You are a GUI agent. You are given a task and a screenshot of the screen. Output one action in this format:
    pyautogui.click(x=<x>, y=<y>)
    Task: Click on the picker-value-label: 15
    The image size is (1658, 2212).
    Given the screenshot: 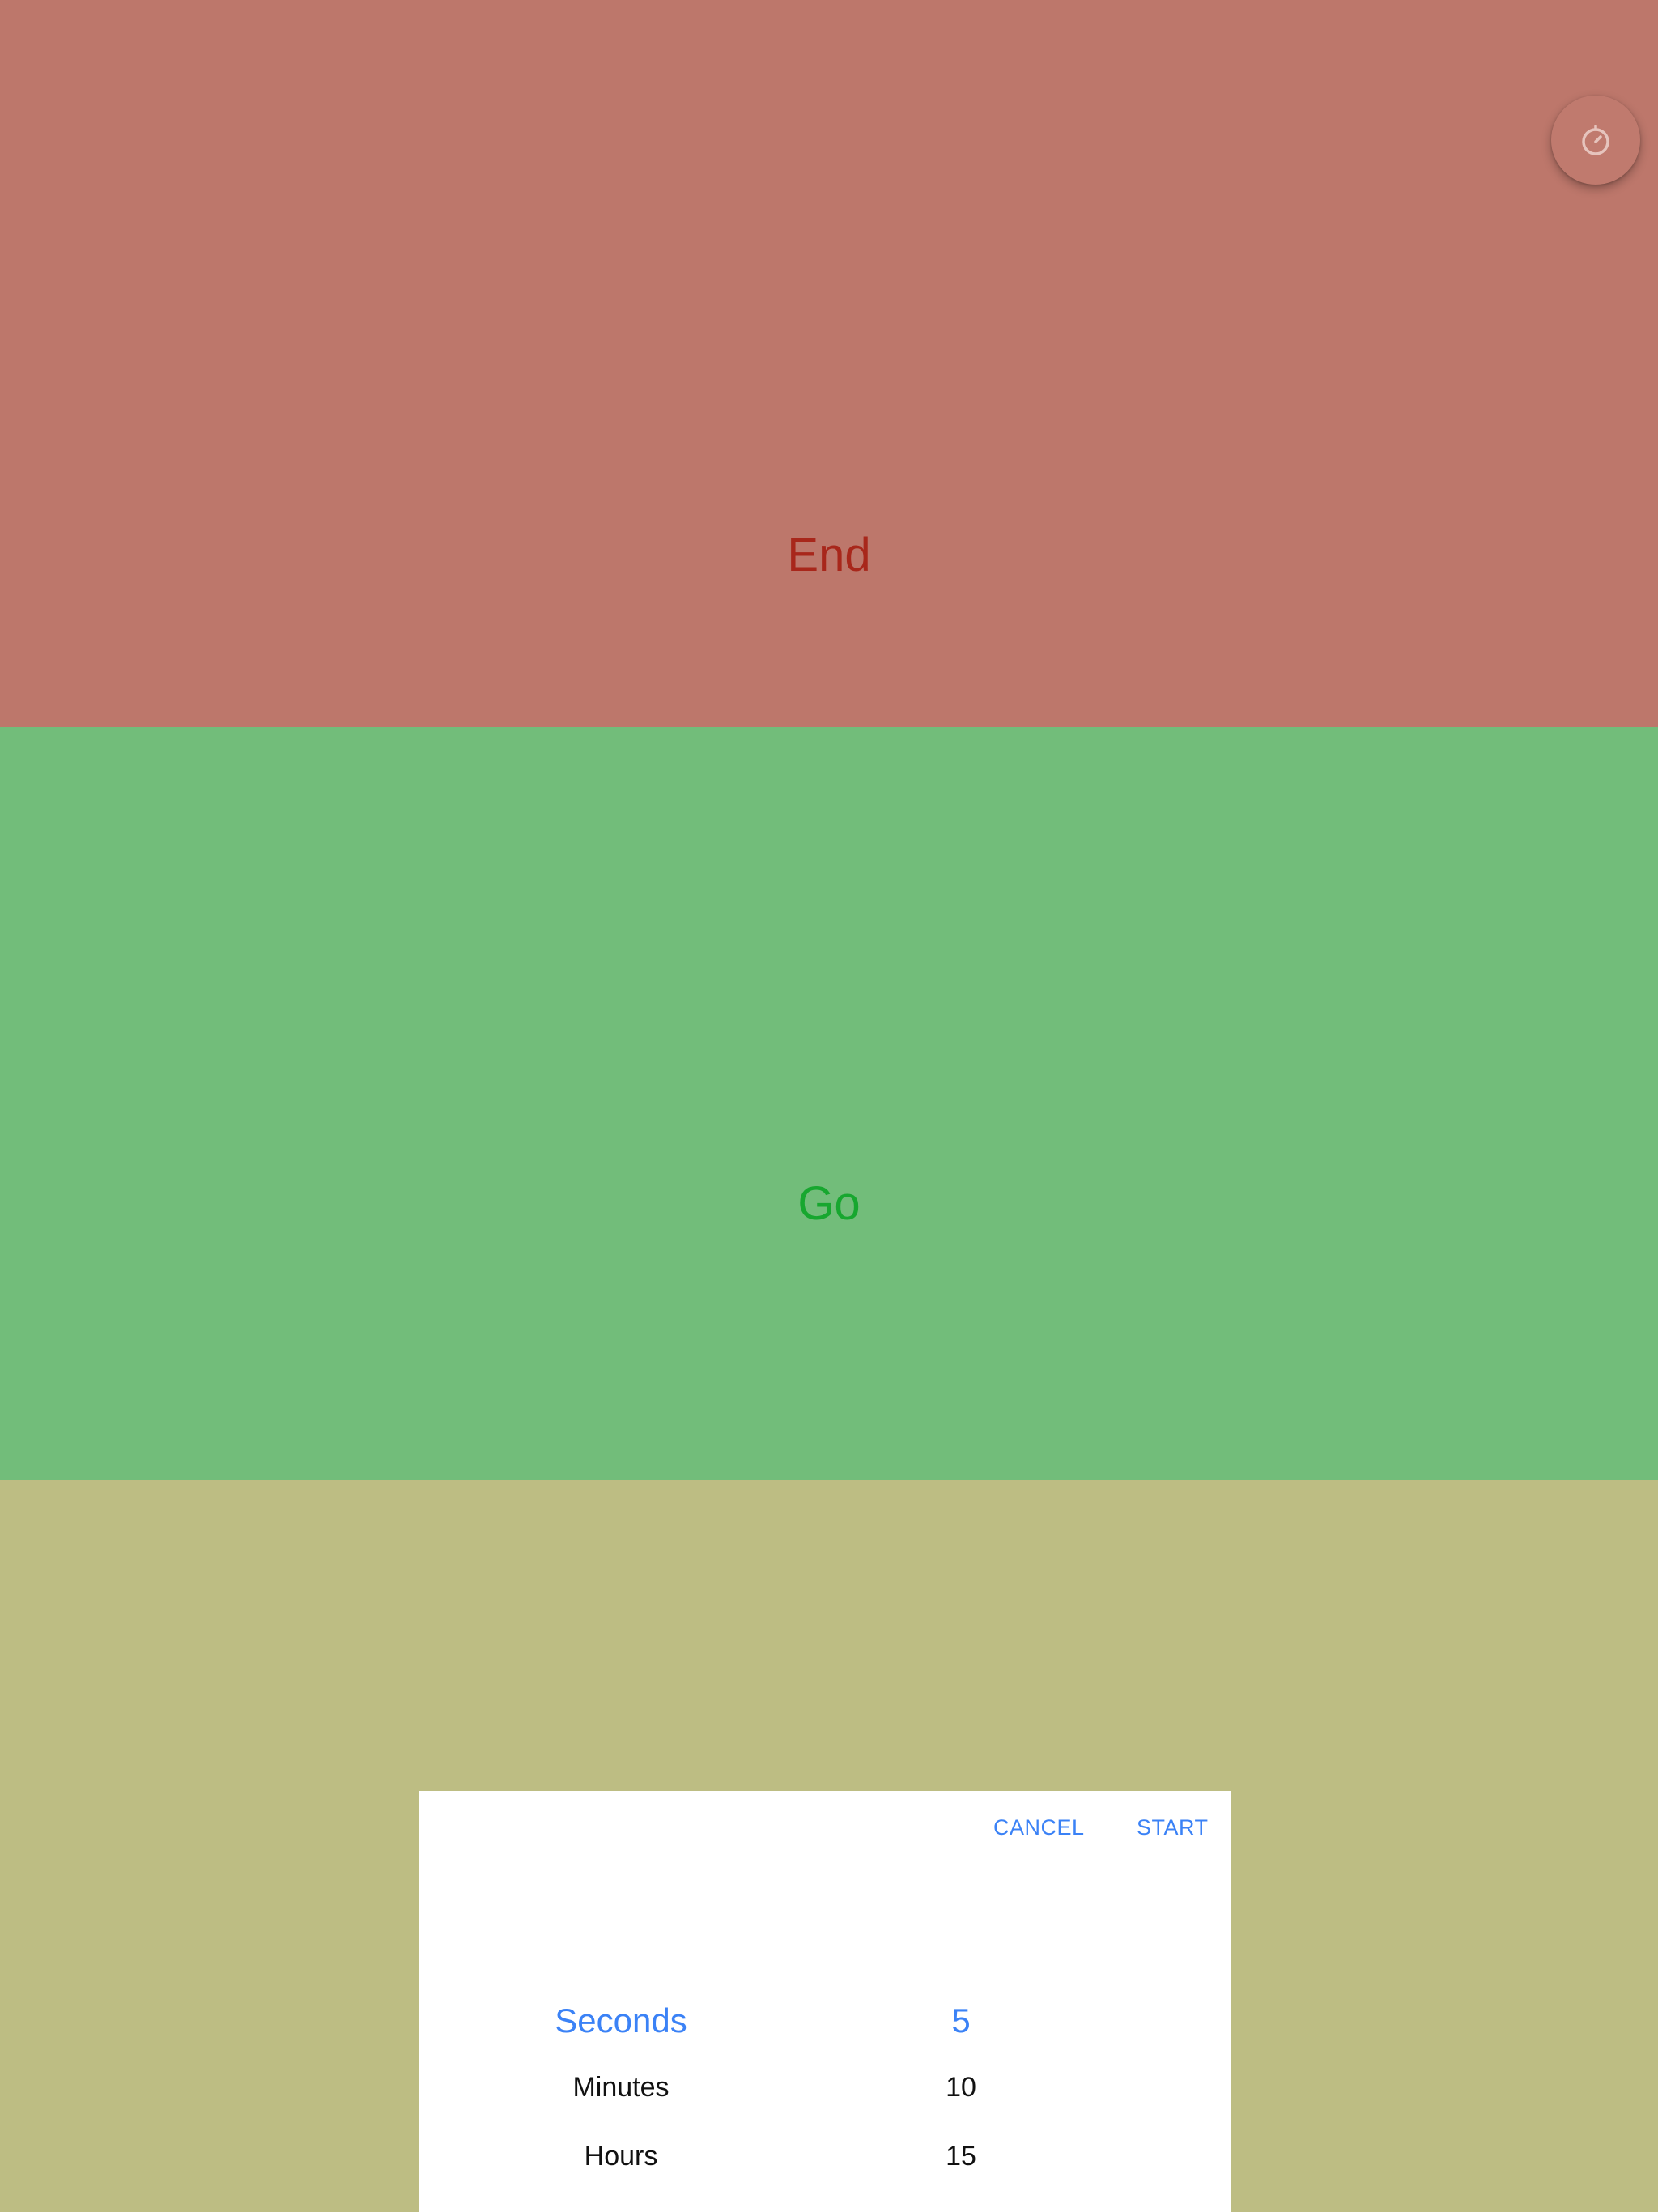 What is the action you would take?
    pyautogui.click(x=961, y=2156)
    